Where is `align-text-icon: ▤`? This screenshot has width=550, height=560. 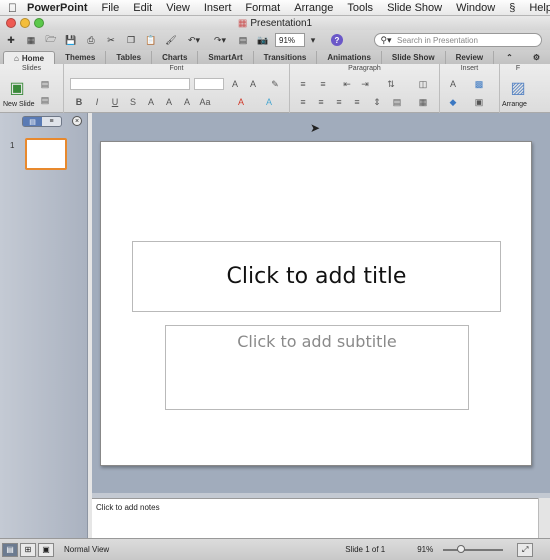
align-text-icon: ▤ is located at coordinates (397, 102).